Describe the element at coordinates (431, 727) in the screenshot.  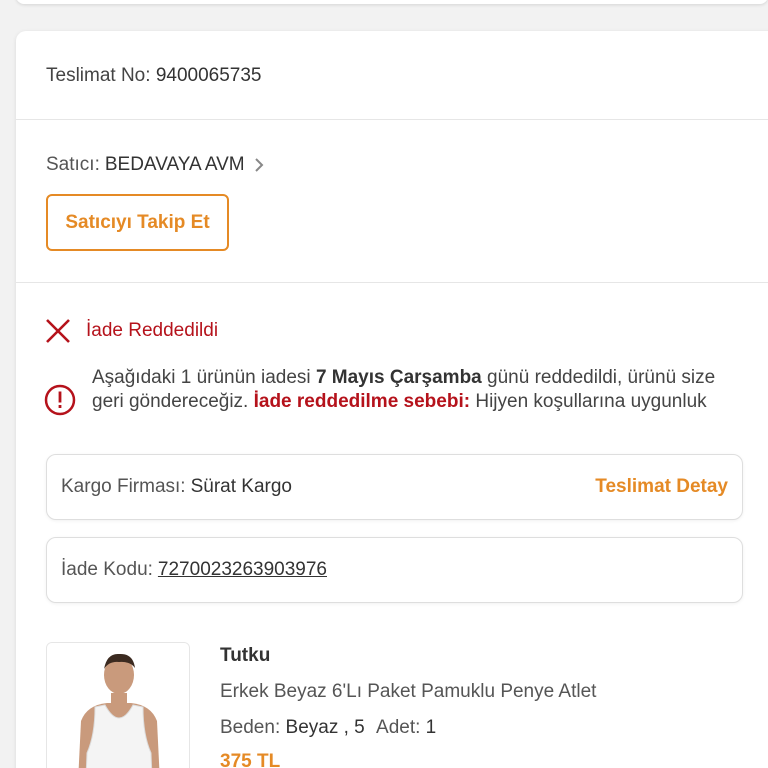
I see `qty-value: 1` at that location.